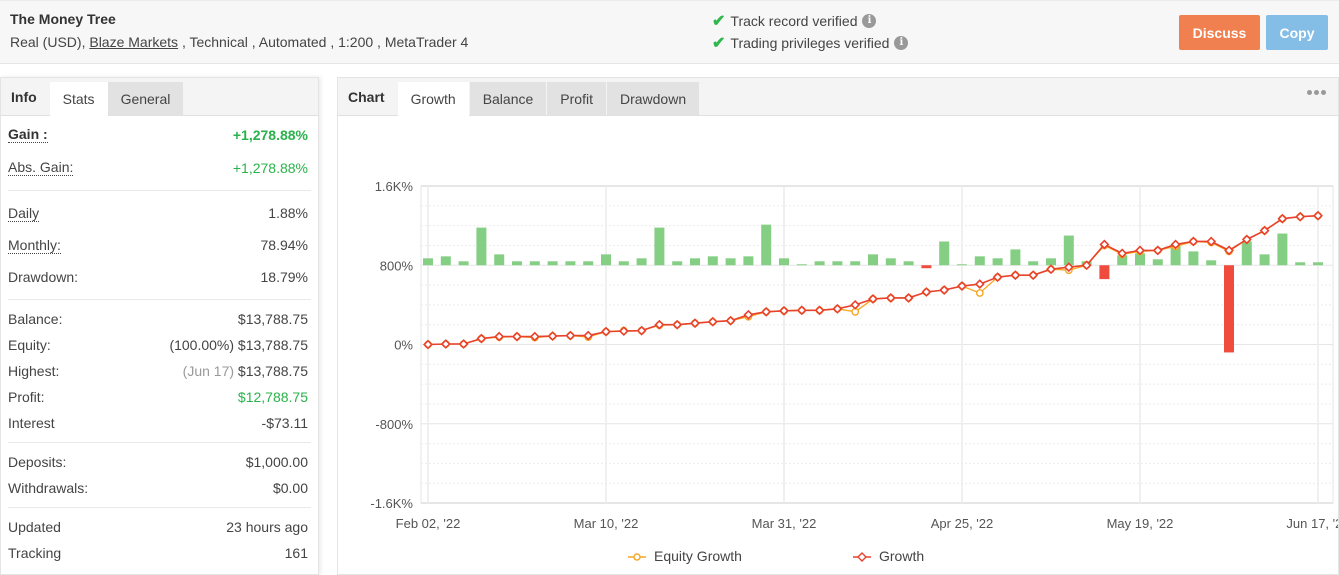 This screenshot has height=575, width=1339. I want to click on stat-value-text: 161, so click(296, 553).